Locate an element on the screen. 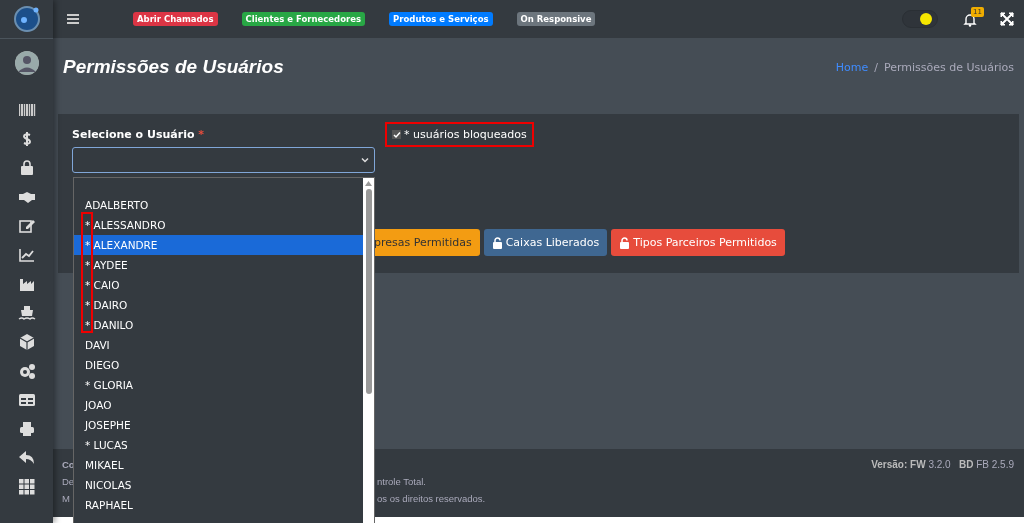  dropdown-option: JOAO is located at coordinates (218, 405).